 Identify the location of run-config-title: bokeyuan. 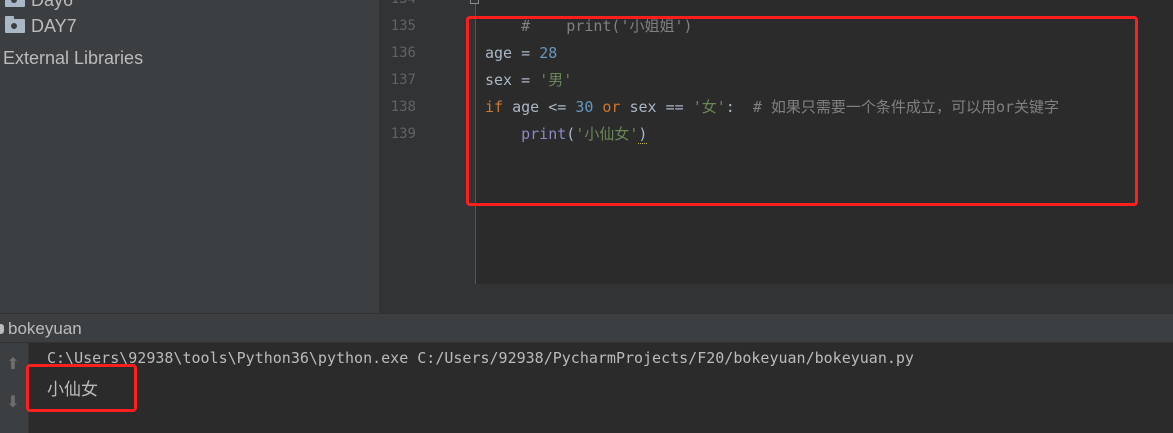
(45, 328).